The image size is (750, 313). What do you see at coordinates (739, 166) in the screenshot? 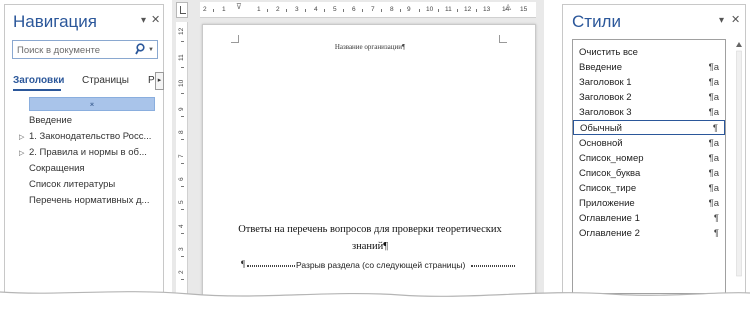
I see `styles-scrollbar` at bounding box center [739, 166].